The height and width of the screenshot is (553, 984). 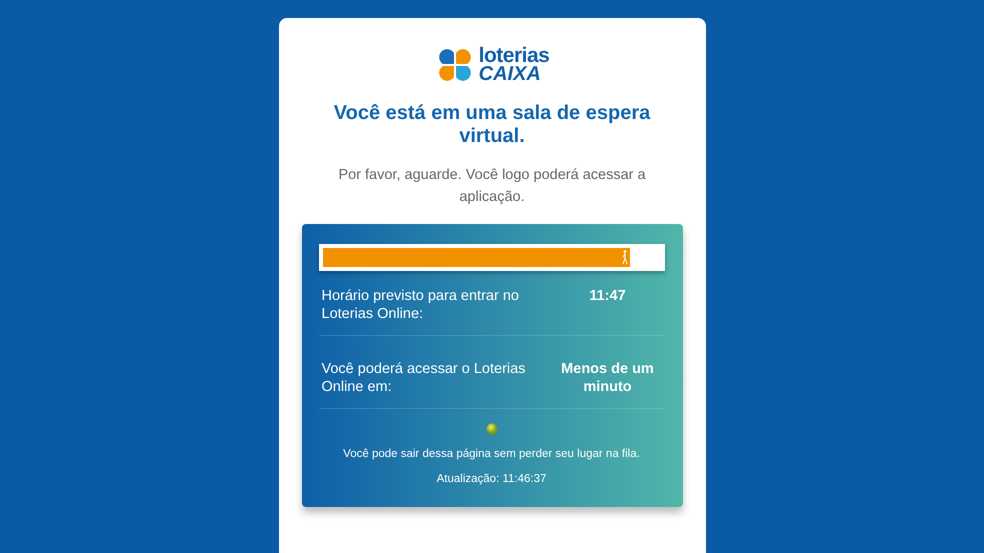 I want to click on notice-text: Você pode sair dessa página sem perder seu lugar na fila., so click(x=491, y=454).